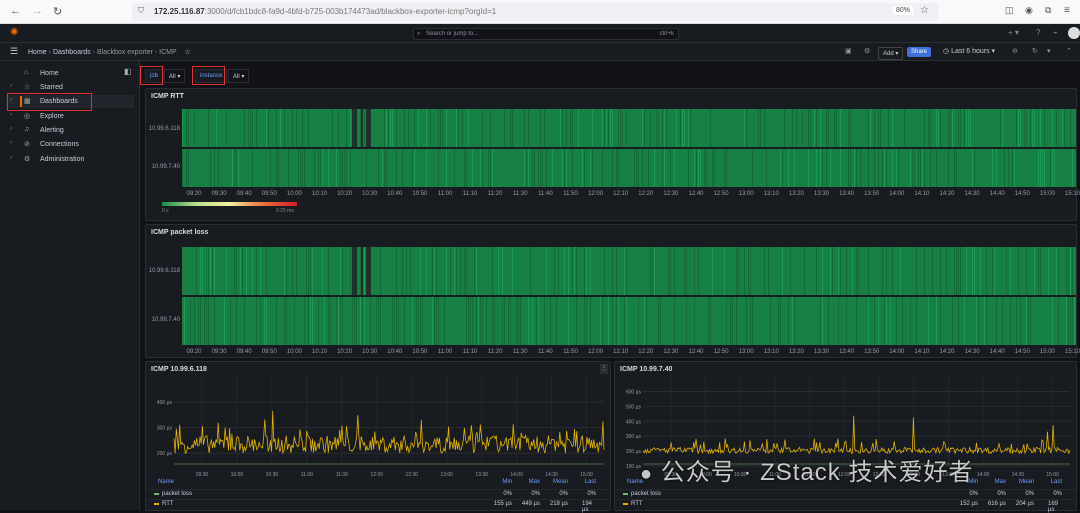  What do you see at coordinates (806, 469) in the screenshot?
I see `watermark: ● 公众号 · ZStack 技术爱好者` at bounding box center [806, 469].